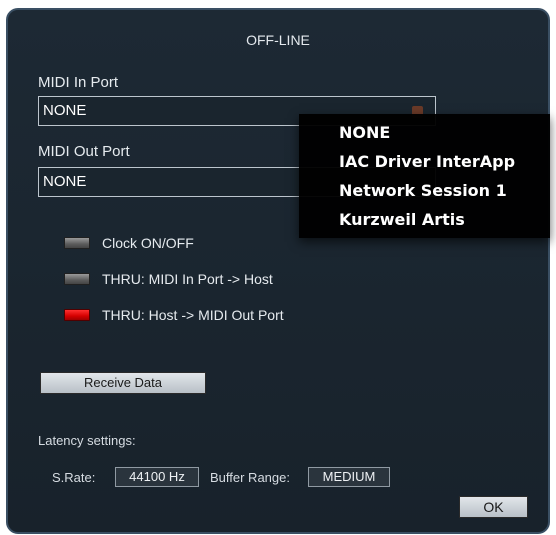 Image resolution: width=556 pixels, height=535 pixels. I want to click on ok-button: OK, so click(493, 507).